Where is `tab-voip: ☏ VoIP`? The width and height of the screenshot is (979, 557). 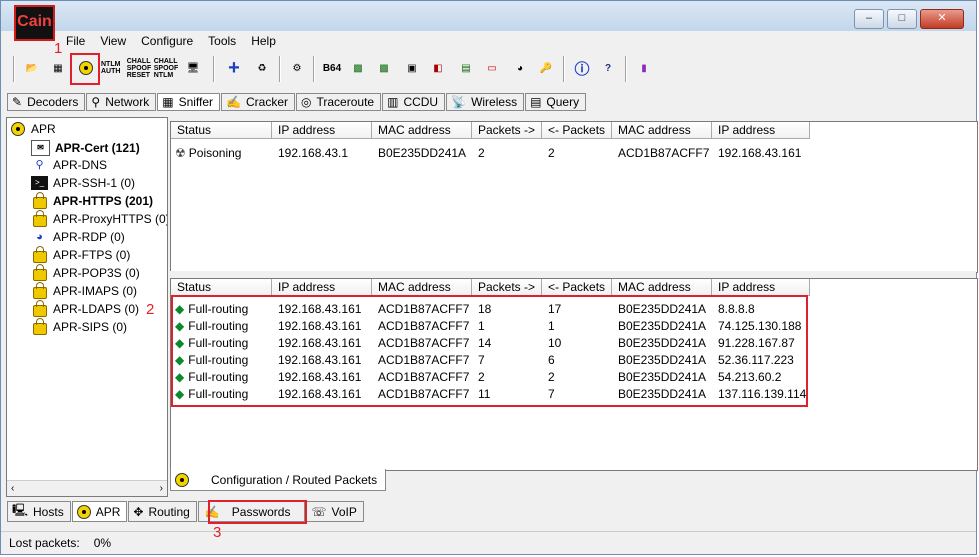
tab-voip: ☏ VoIP is located at coordinates (335, 511).